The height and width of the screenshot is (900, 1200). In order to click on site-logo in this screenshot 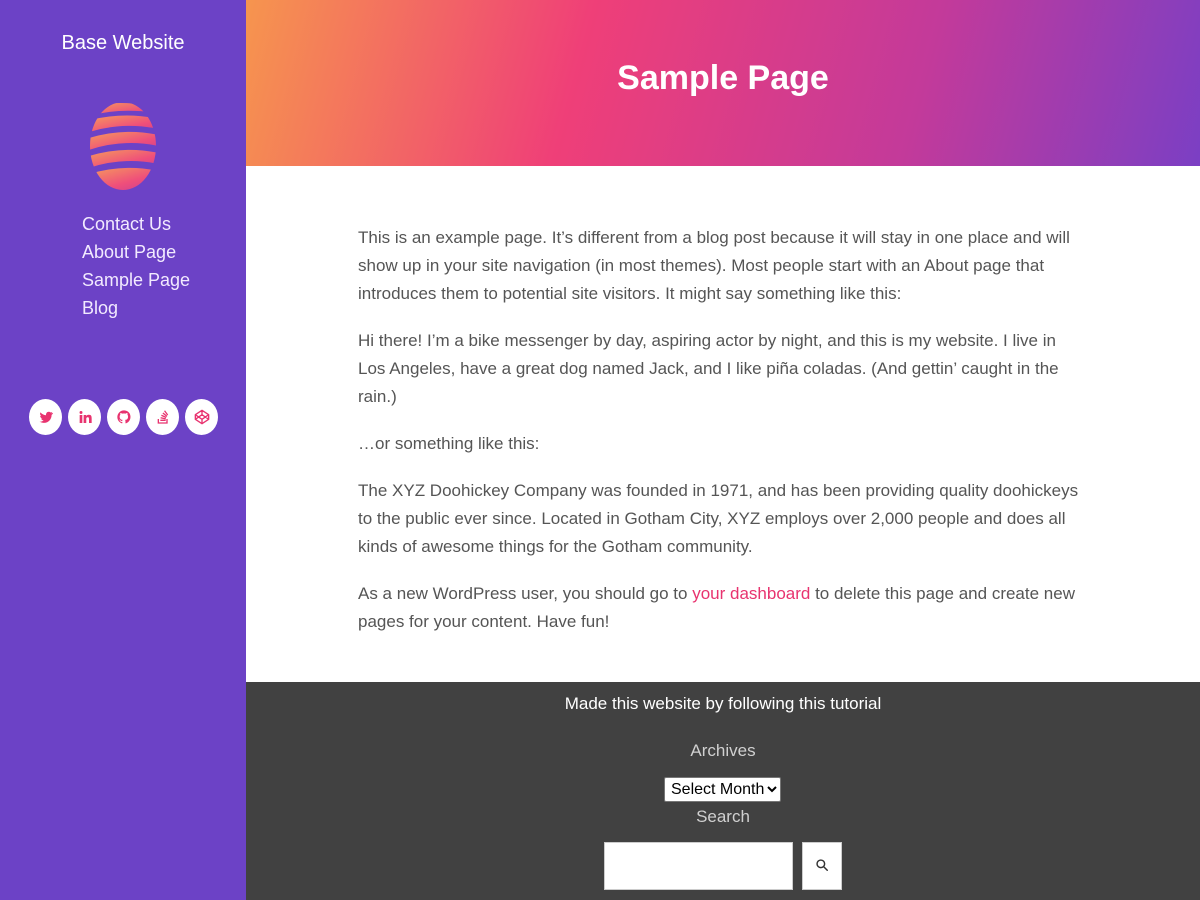, I will do `click(123, 145)`.